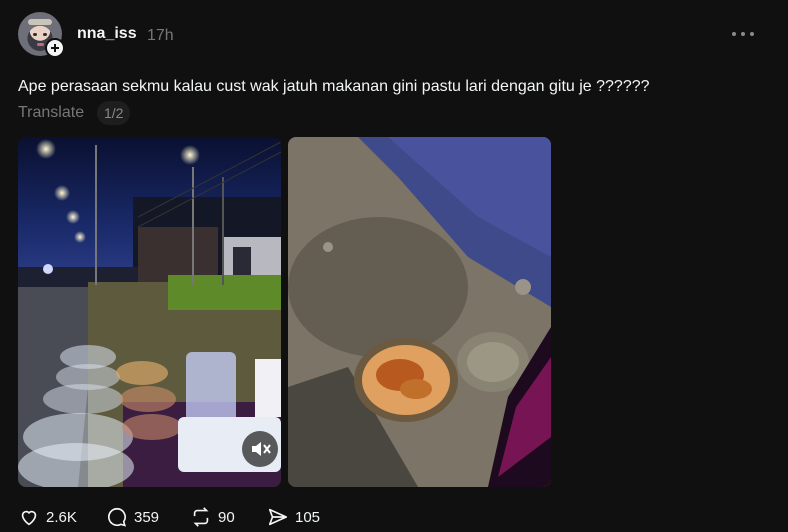 The image size is (788, 532). I want to click on share-button: 105, so click(296, 517).